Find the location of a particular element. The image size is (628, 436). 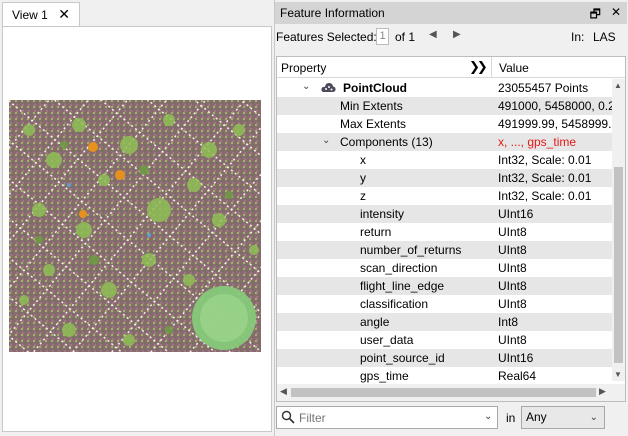

property-value: Int8 is located at coordinates (508, 322).